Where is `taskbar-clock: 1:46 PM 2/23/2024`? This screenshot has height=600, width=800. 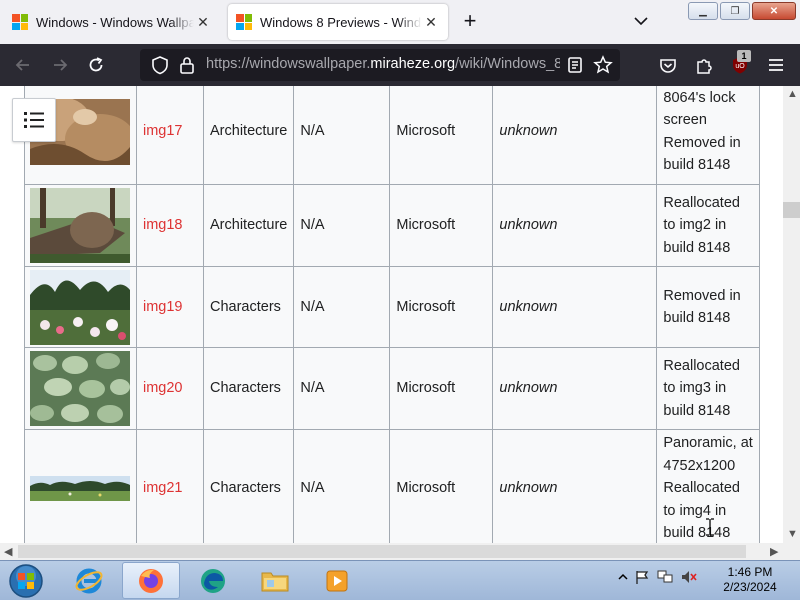
taskbar-clock: 1:46 PM 2/23/2024 is located at coordinates (750, 580).